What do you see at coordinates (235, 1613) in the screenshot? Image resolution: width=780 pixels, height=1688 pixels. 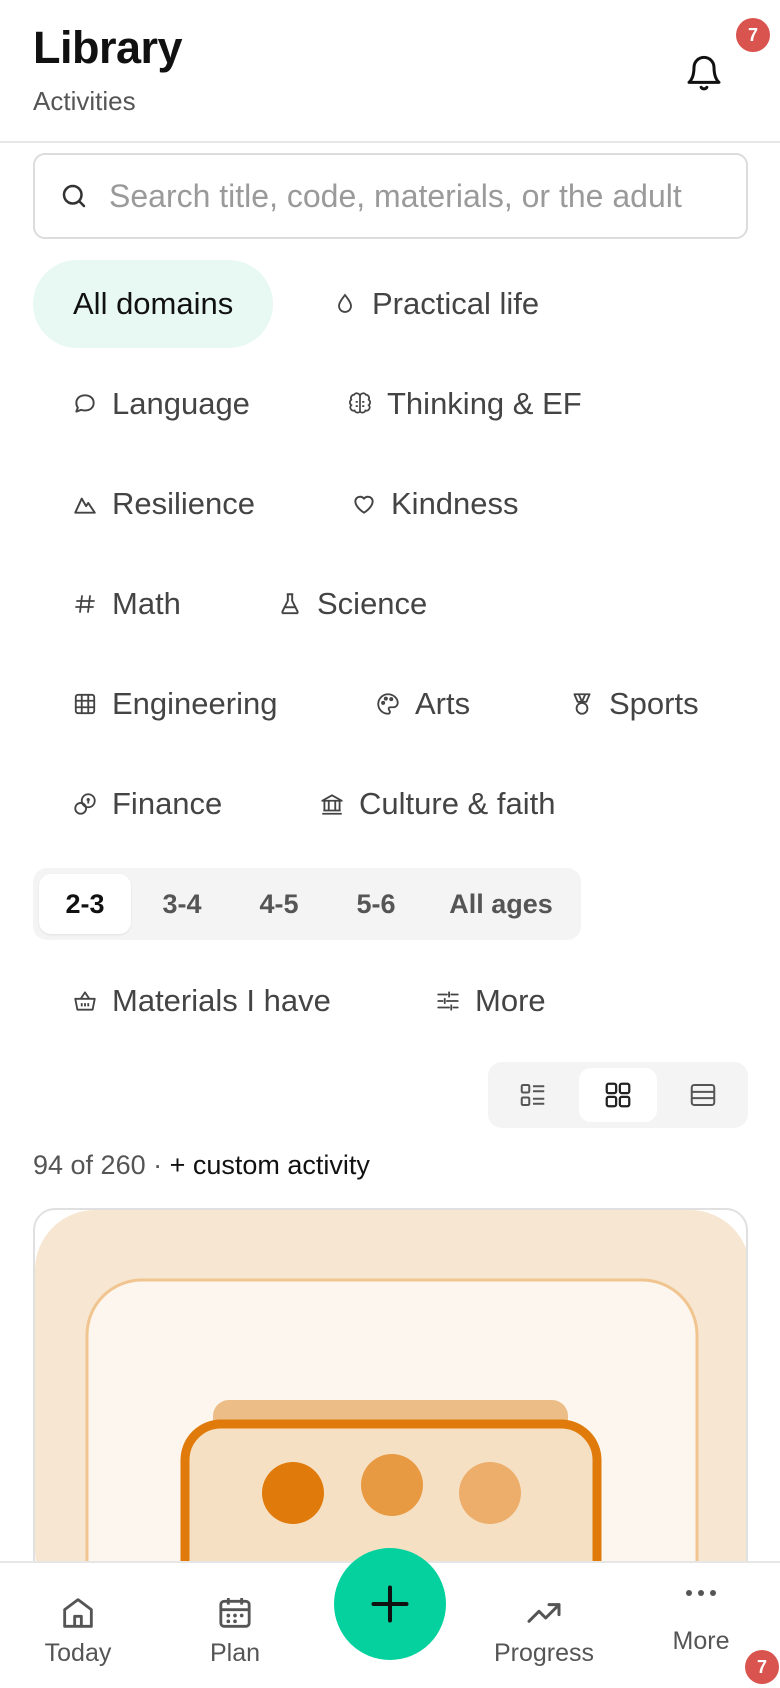 I see `calendar-icon` at bounding box center [235, 1613].